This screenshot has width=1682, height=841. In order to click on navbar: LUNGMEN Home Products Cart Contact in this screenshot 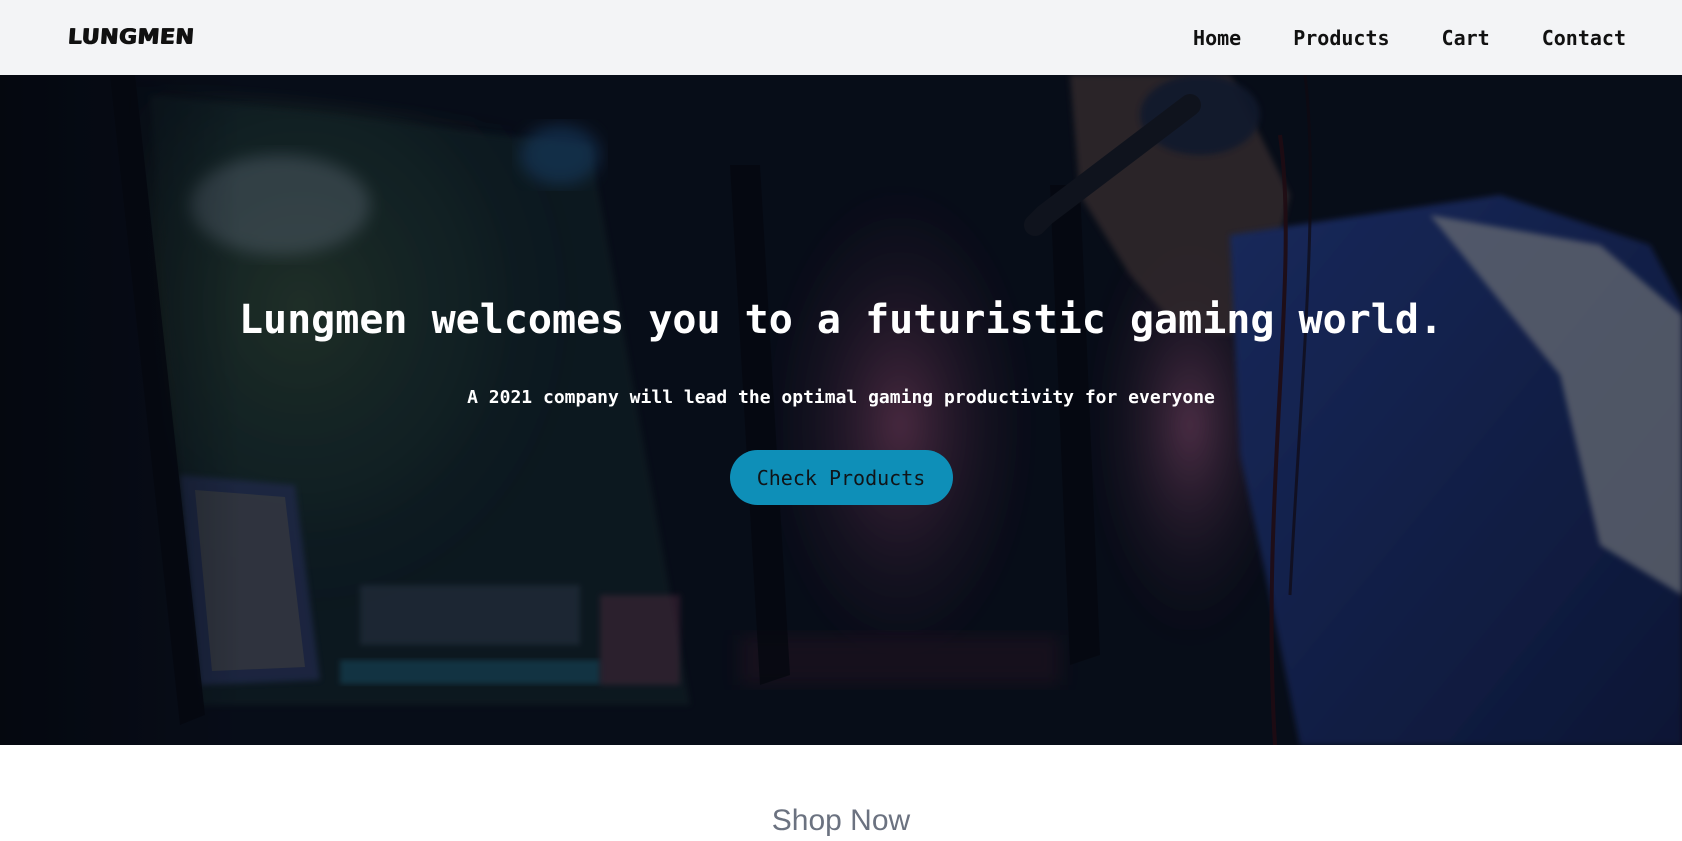, I will do `click(841, 37)`.